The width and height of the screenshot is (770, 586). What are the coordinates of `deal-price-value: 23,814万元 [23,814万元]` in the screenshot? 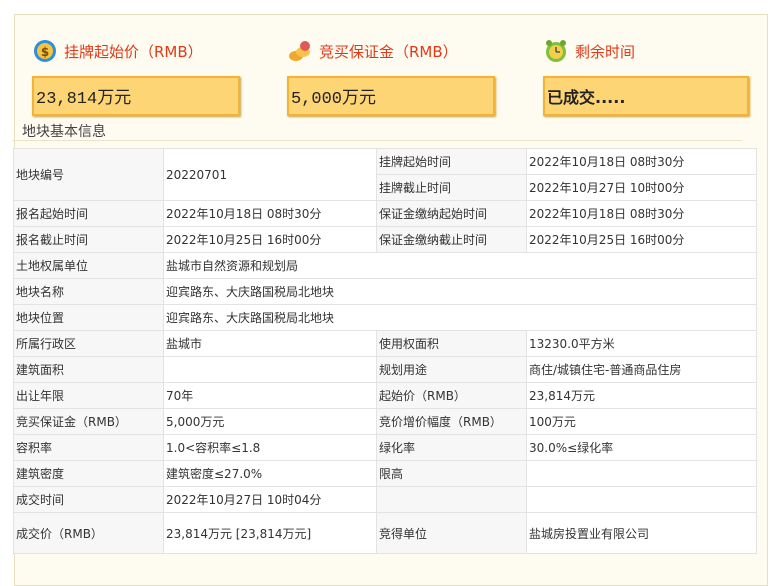 It's located at (270, 533).